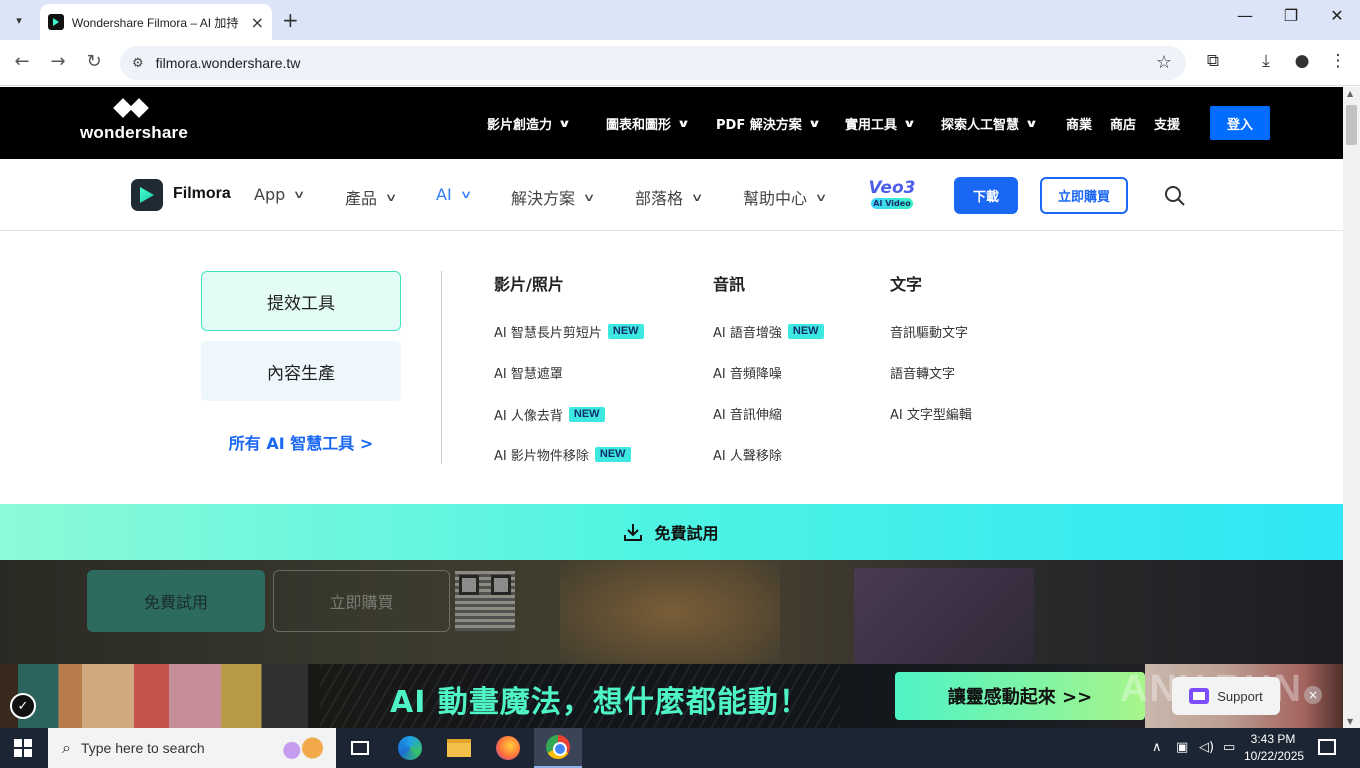 Image resolution: width=1360 pixels, height=768 pixels. What do you see at coordinates (1182, 747) in the screenshot?
I see `tray-device-icon: ▣` at bounding box center [1182, 747].